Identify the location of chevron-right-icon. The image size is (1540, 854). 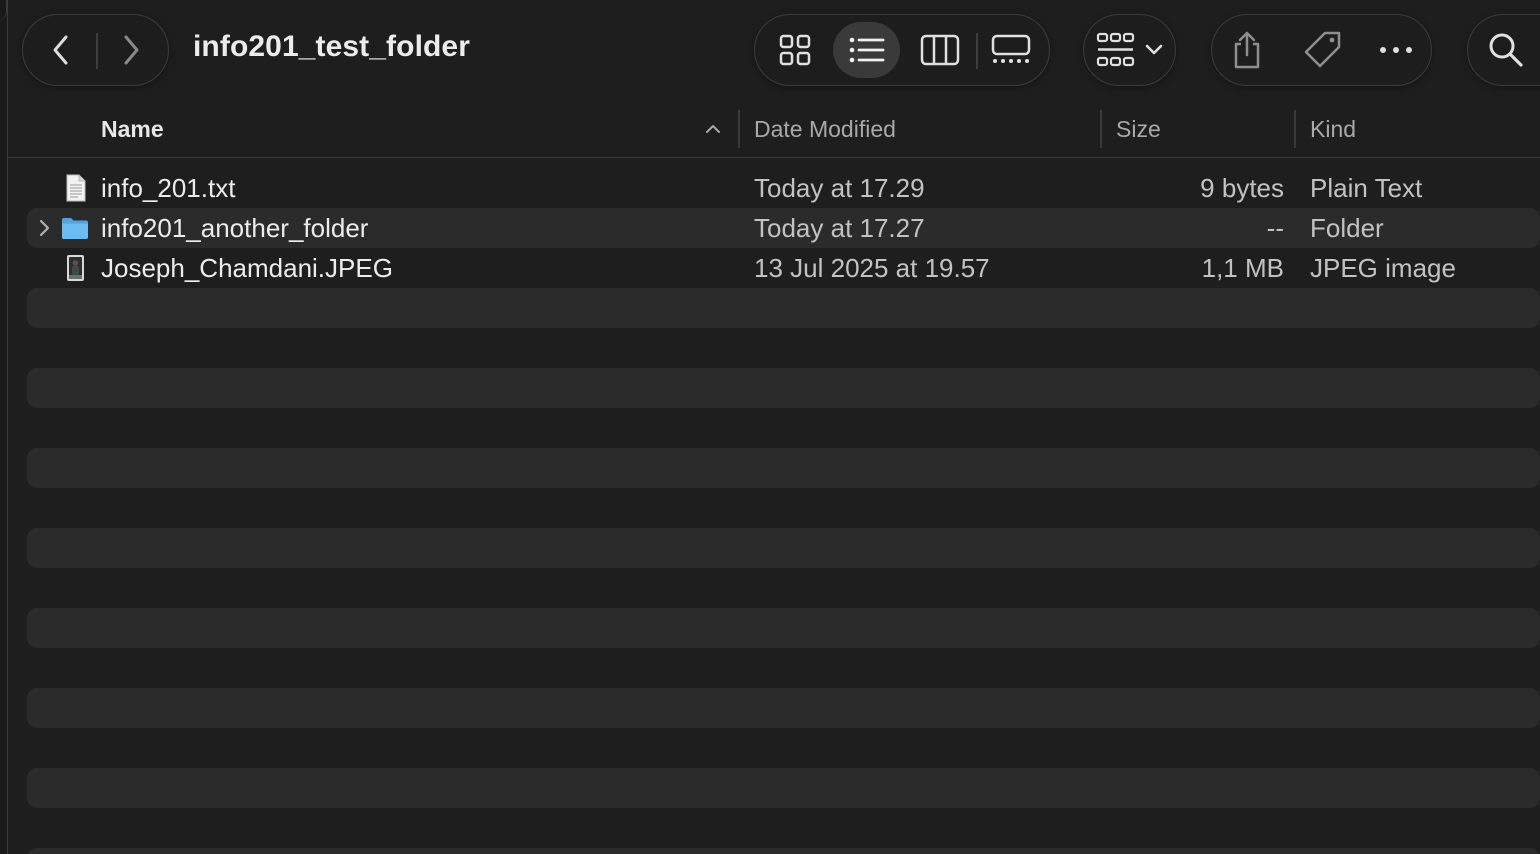
(131, 50).